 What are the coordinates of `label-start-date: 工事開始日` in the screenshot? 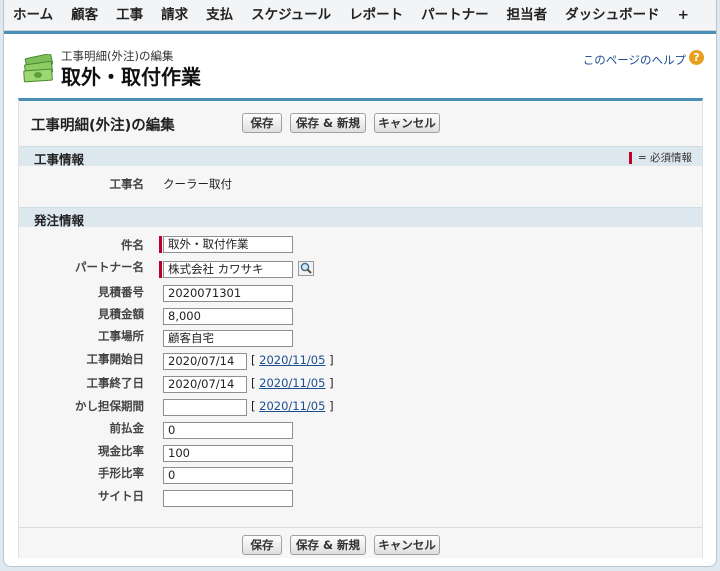 It's located at (115, 359).